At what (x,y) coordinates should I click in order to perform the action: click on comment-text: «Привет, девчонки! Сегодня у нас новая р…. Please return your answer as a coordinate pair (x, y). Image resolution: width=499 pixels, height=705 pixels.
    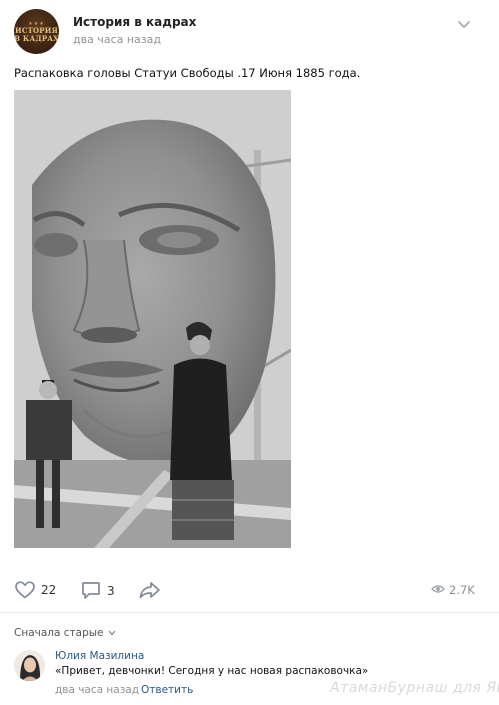
    Looking at the image, I should click on (212, 671).